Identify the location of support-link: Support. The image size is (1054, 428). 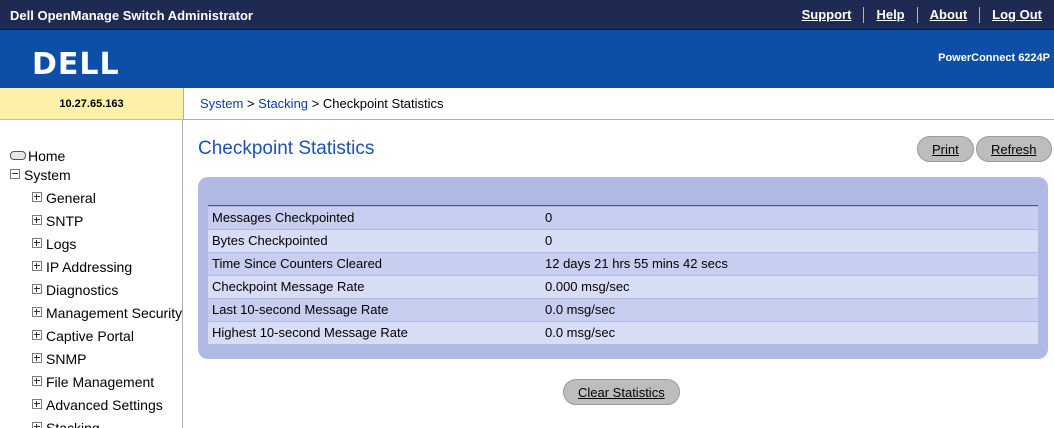
(827, 15).